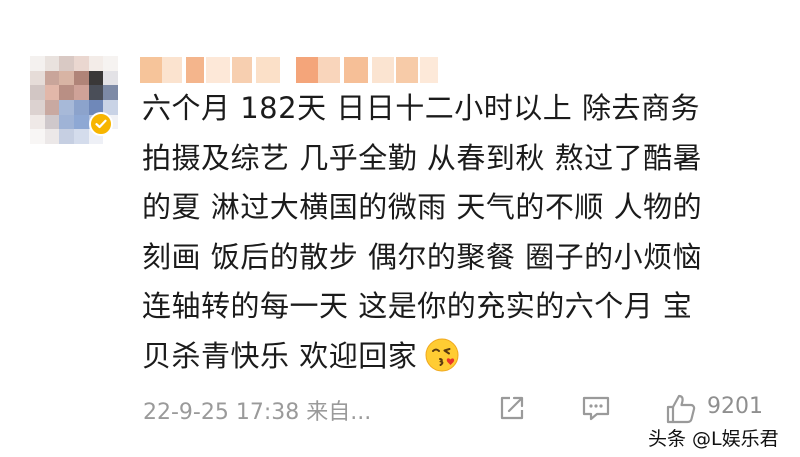  I want to click on like-count: 9201, so click(735, 406).